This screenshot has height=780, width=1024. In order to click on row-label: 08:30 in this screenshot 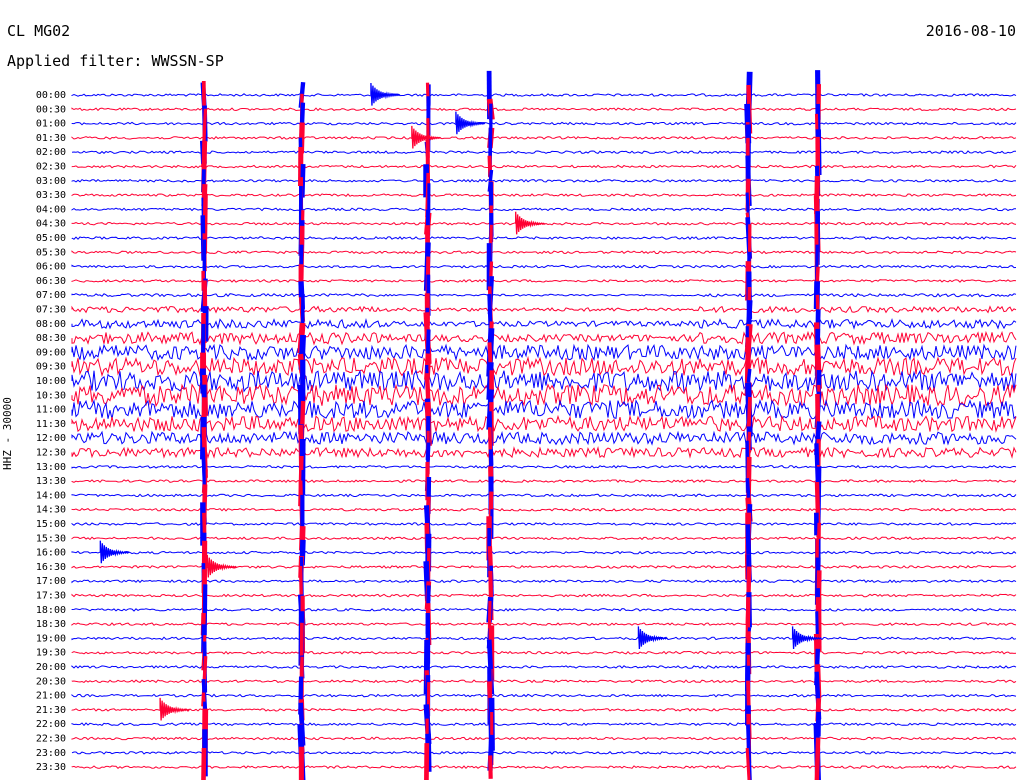, I will do `click(51, 338)`.